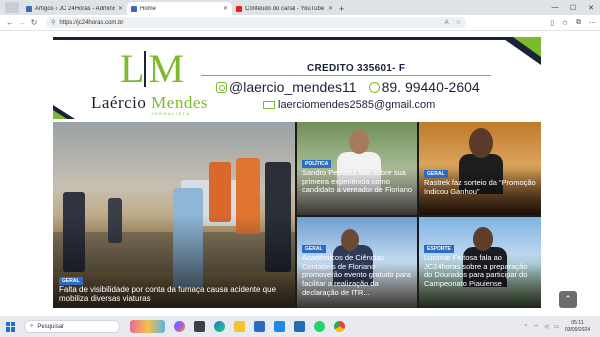 This screenshot has width=600, height=337. What do you see at coordinates (346, 75) in the screenshot?
I see `credit-underline` at bounding box center [346, 75].